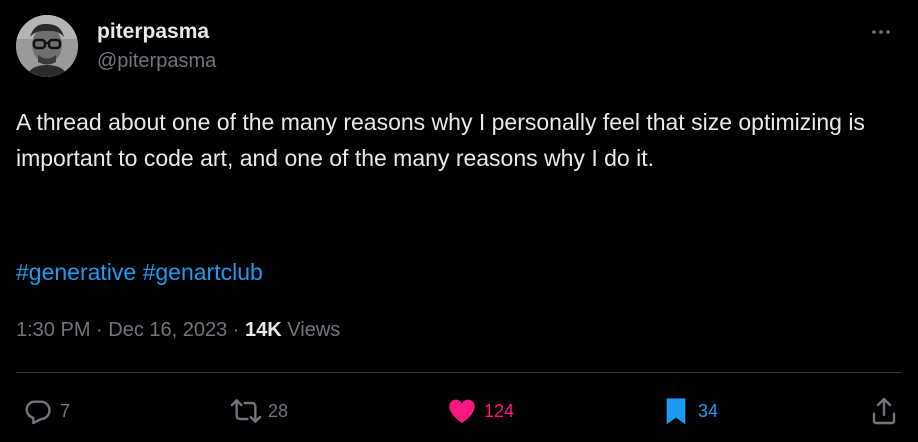 This screenshot has height=442, width=918. I want to click on avatar, so click(47, 46).